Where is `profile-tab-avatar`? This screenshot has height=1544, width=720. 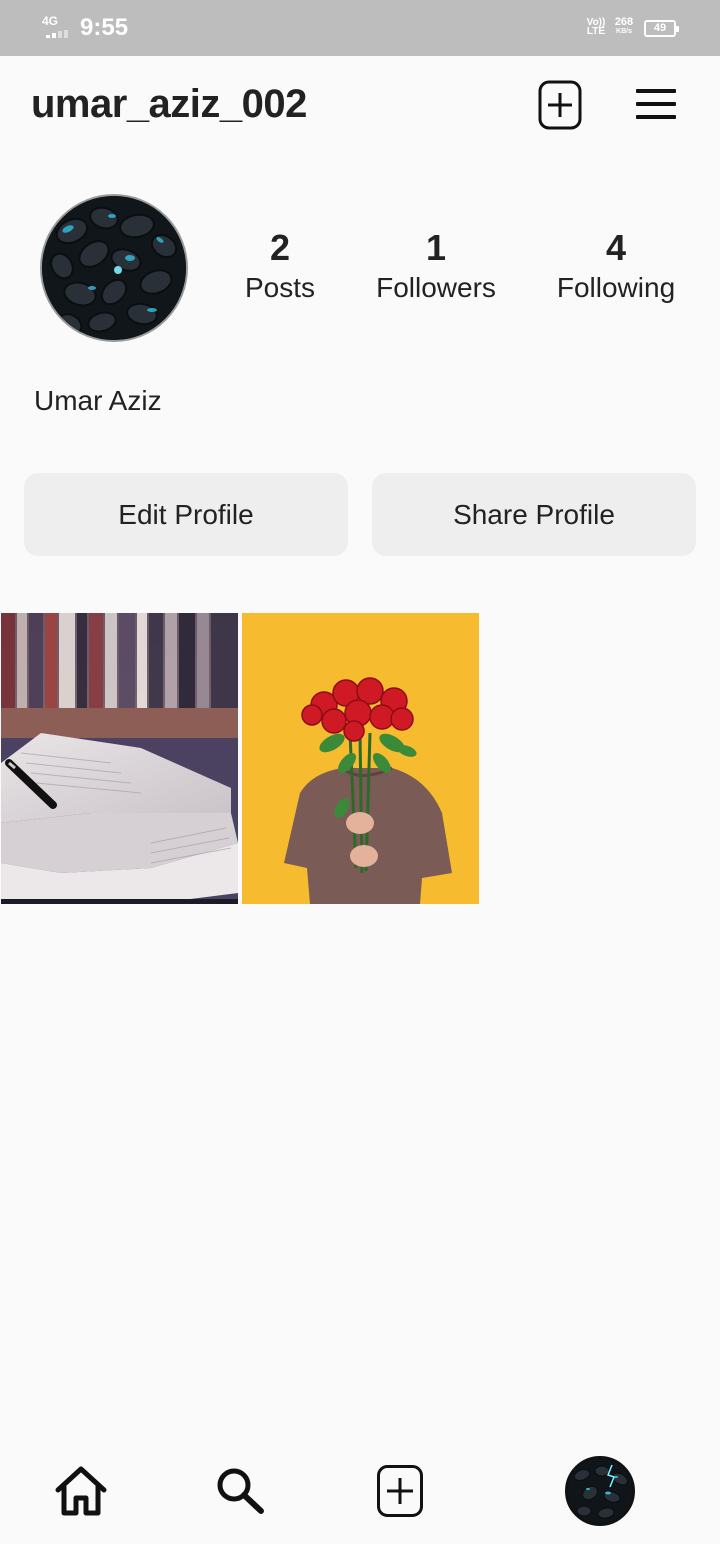
profile-tab-avatar is located at coordinates (600, 1491).